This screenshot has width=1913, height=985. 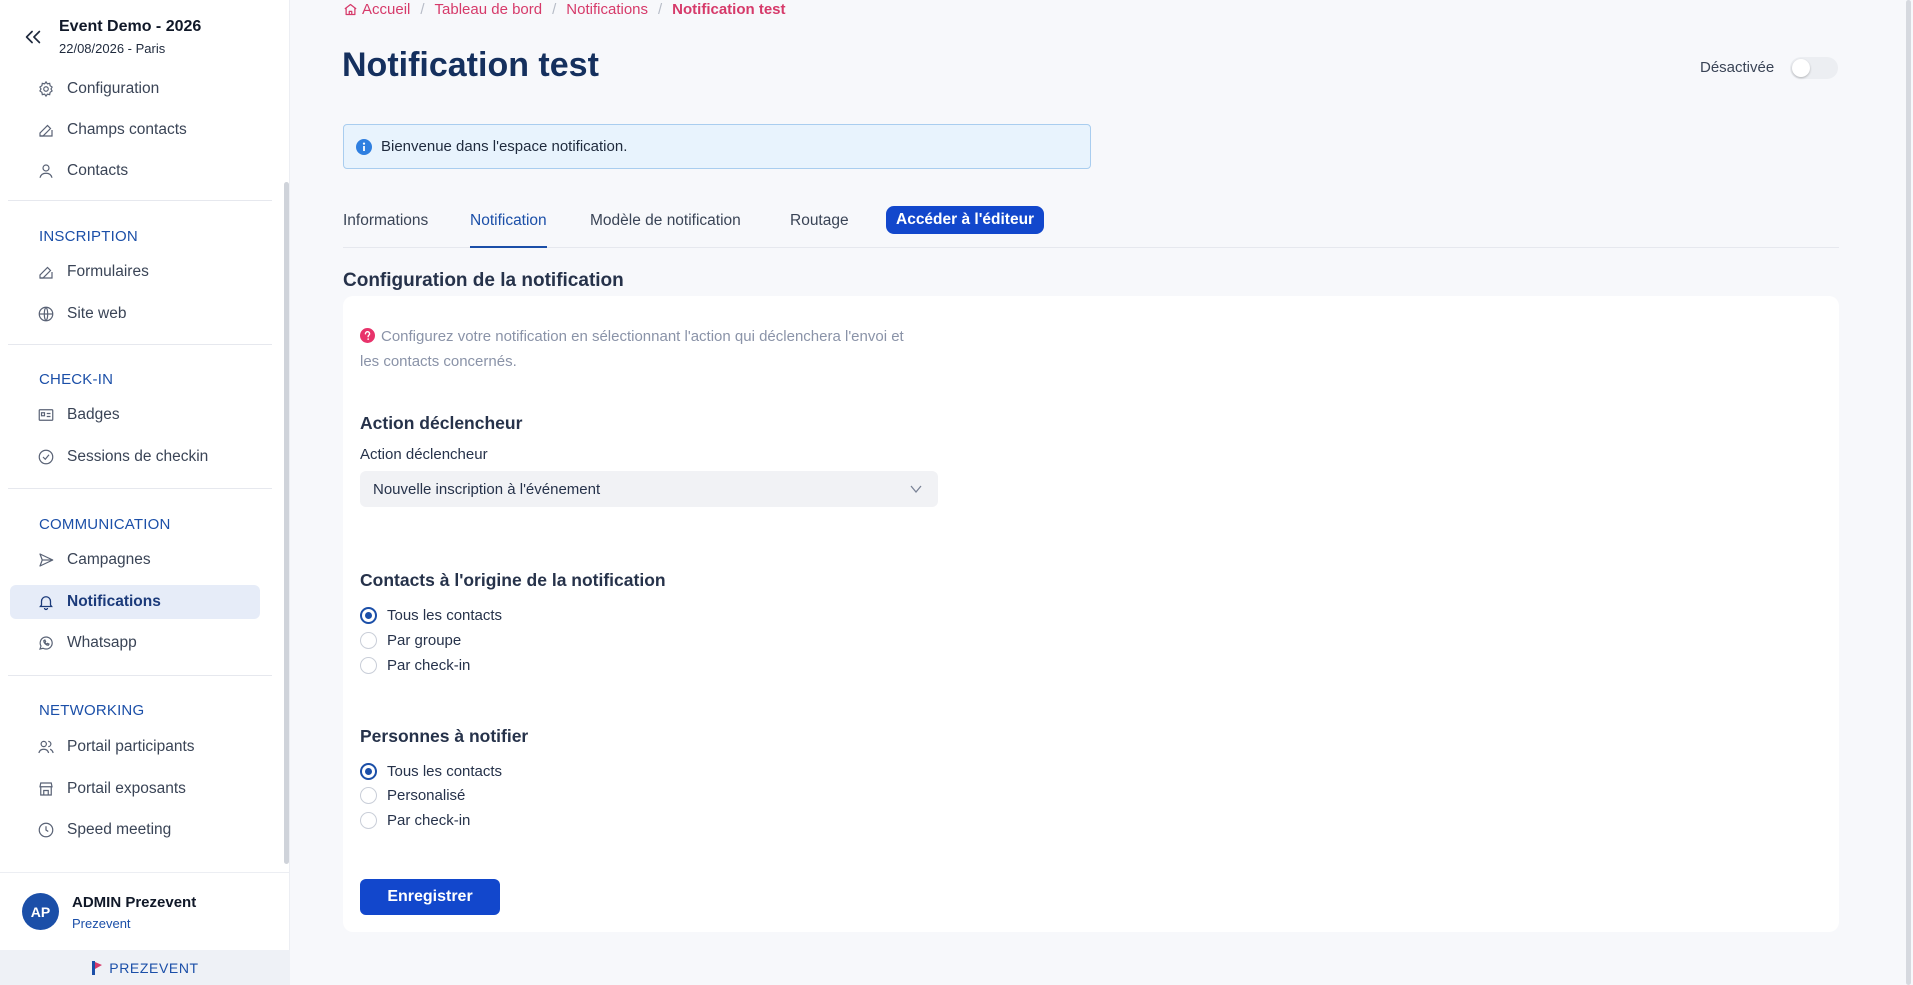 What do you see at coordinates (444, 736) in the screenshot?
I see `recipients-heading: Personnes à notifier` at bounding box center [444, 736].